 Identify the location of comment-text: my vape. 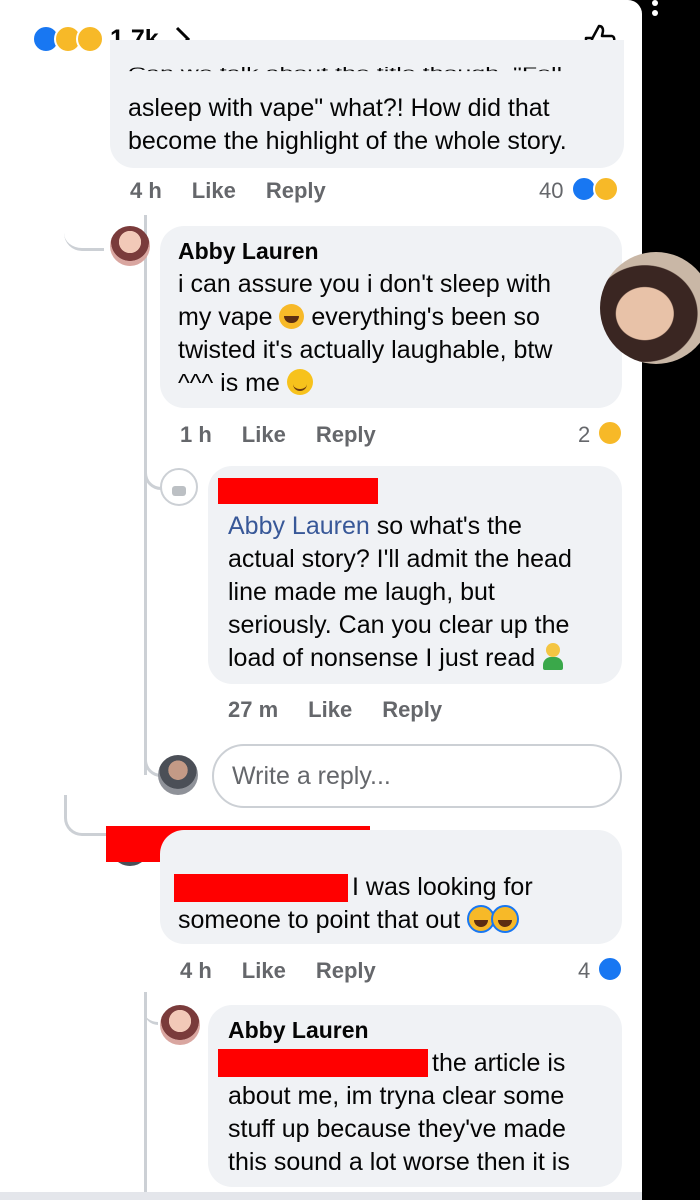
(225, 317).